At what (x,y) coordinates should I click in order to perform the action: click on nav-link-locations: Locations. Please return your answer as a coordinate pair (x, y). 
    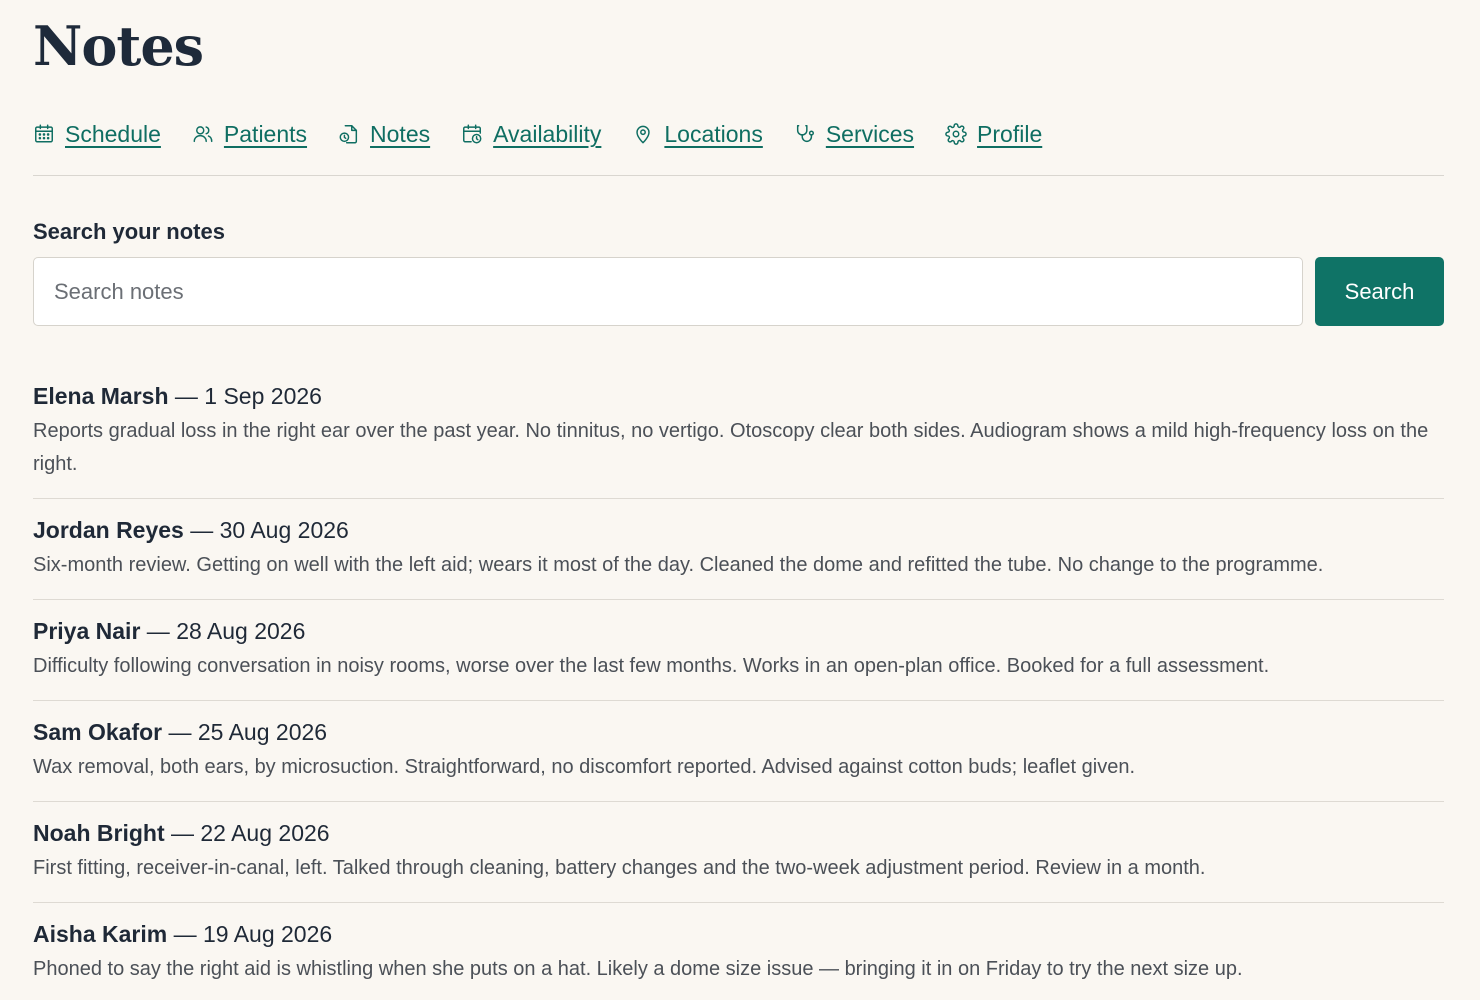
    Looking at the image, I should click on (697, 134).